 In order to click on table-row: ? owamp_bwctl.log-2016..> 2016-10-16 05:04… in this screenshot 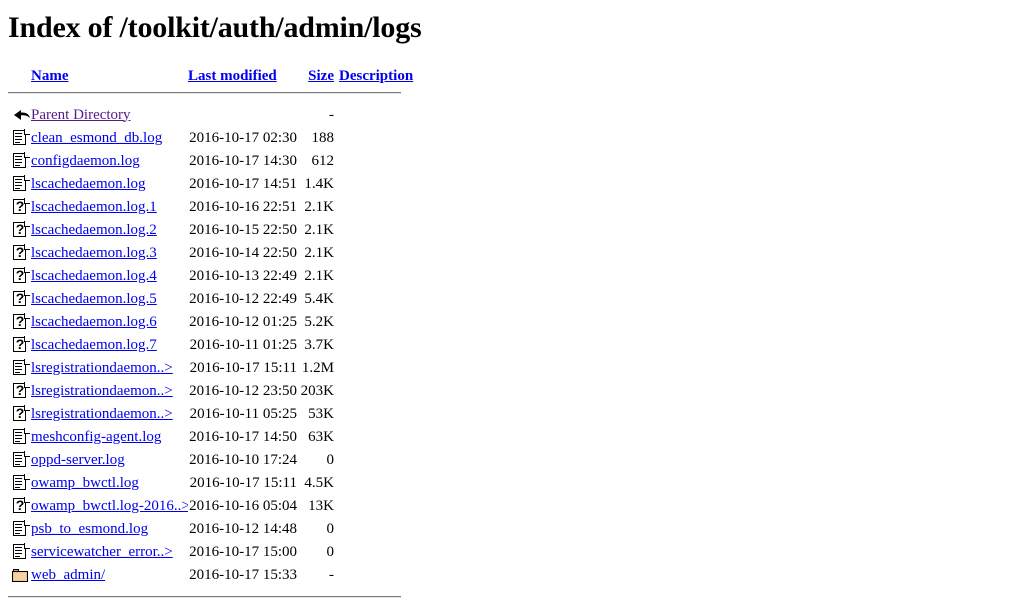, I will do `click(204, 506)`.